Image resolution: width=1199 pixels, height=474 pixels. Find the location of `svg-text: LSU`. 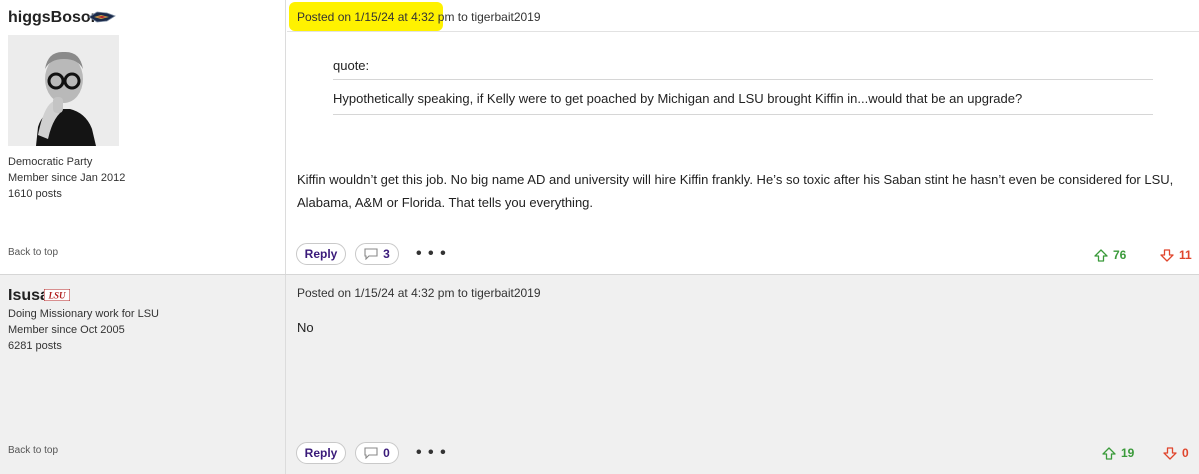

svg-text: LSU is located at coordinates (56, 296).